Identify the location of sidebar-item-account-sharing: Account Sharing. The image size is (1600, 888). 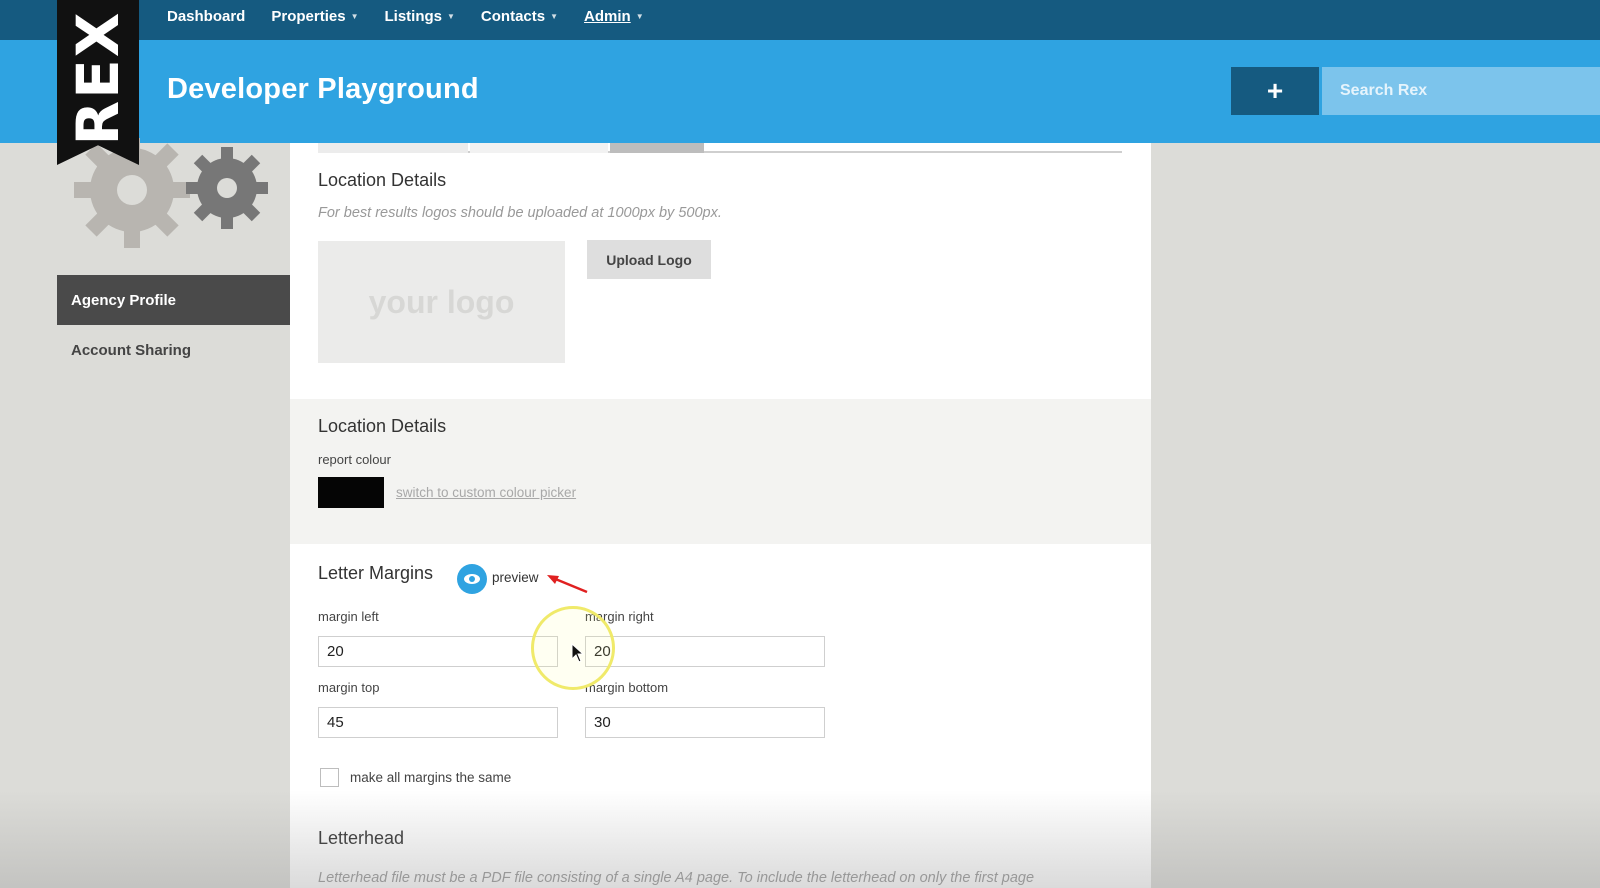
(173, 350).